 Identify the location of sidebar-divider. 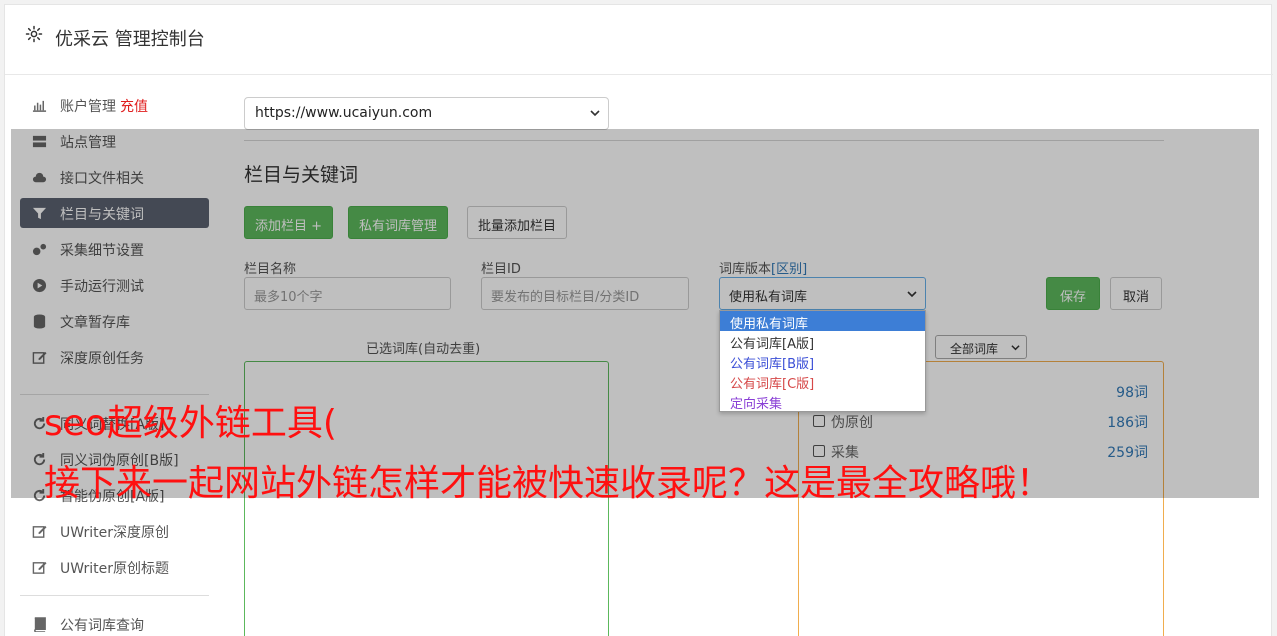
(114, 595).